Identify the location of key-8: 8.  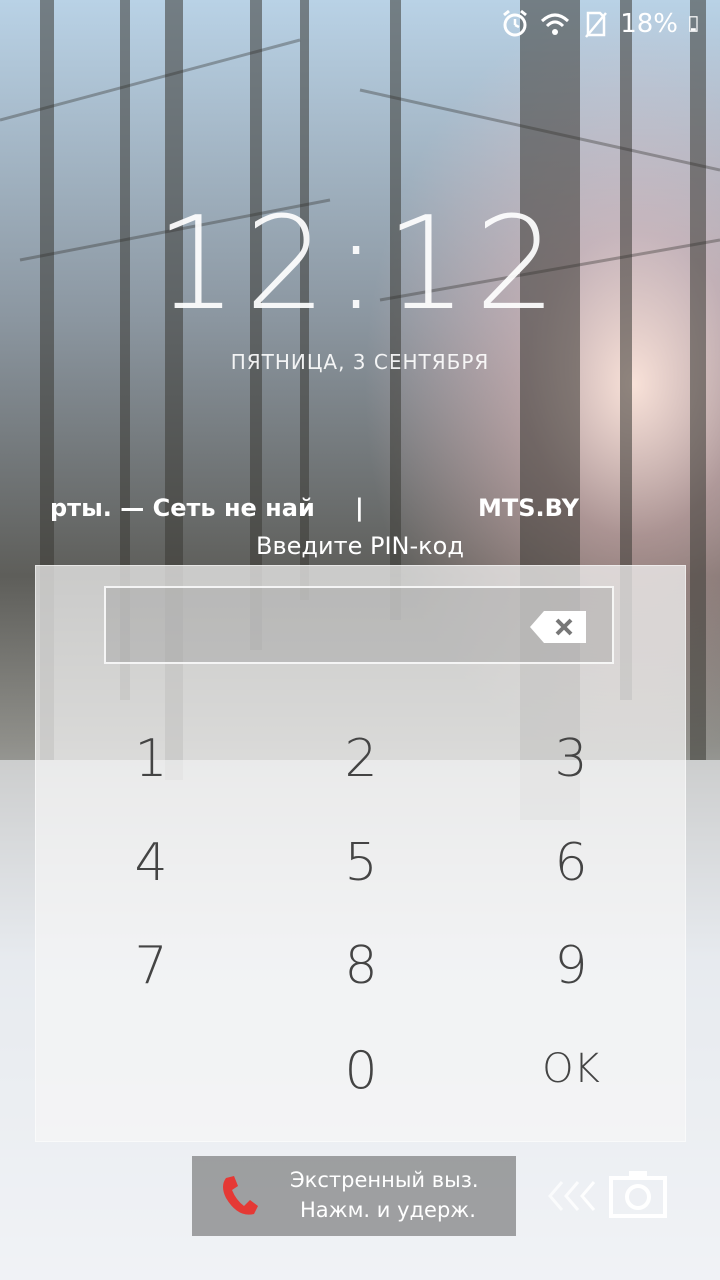
(361, 966).